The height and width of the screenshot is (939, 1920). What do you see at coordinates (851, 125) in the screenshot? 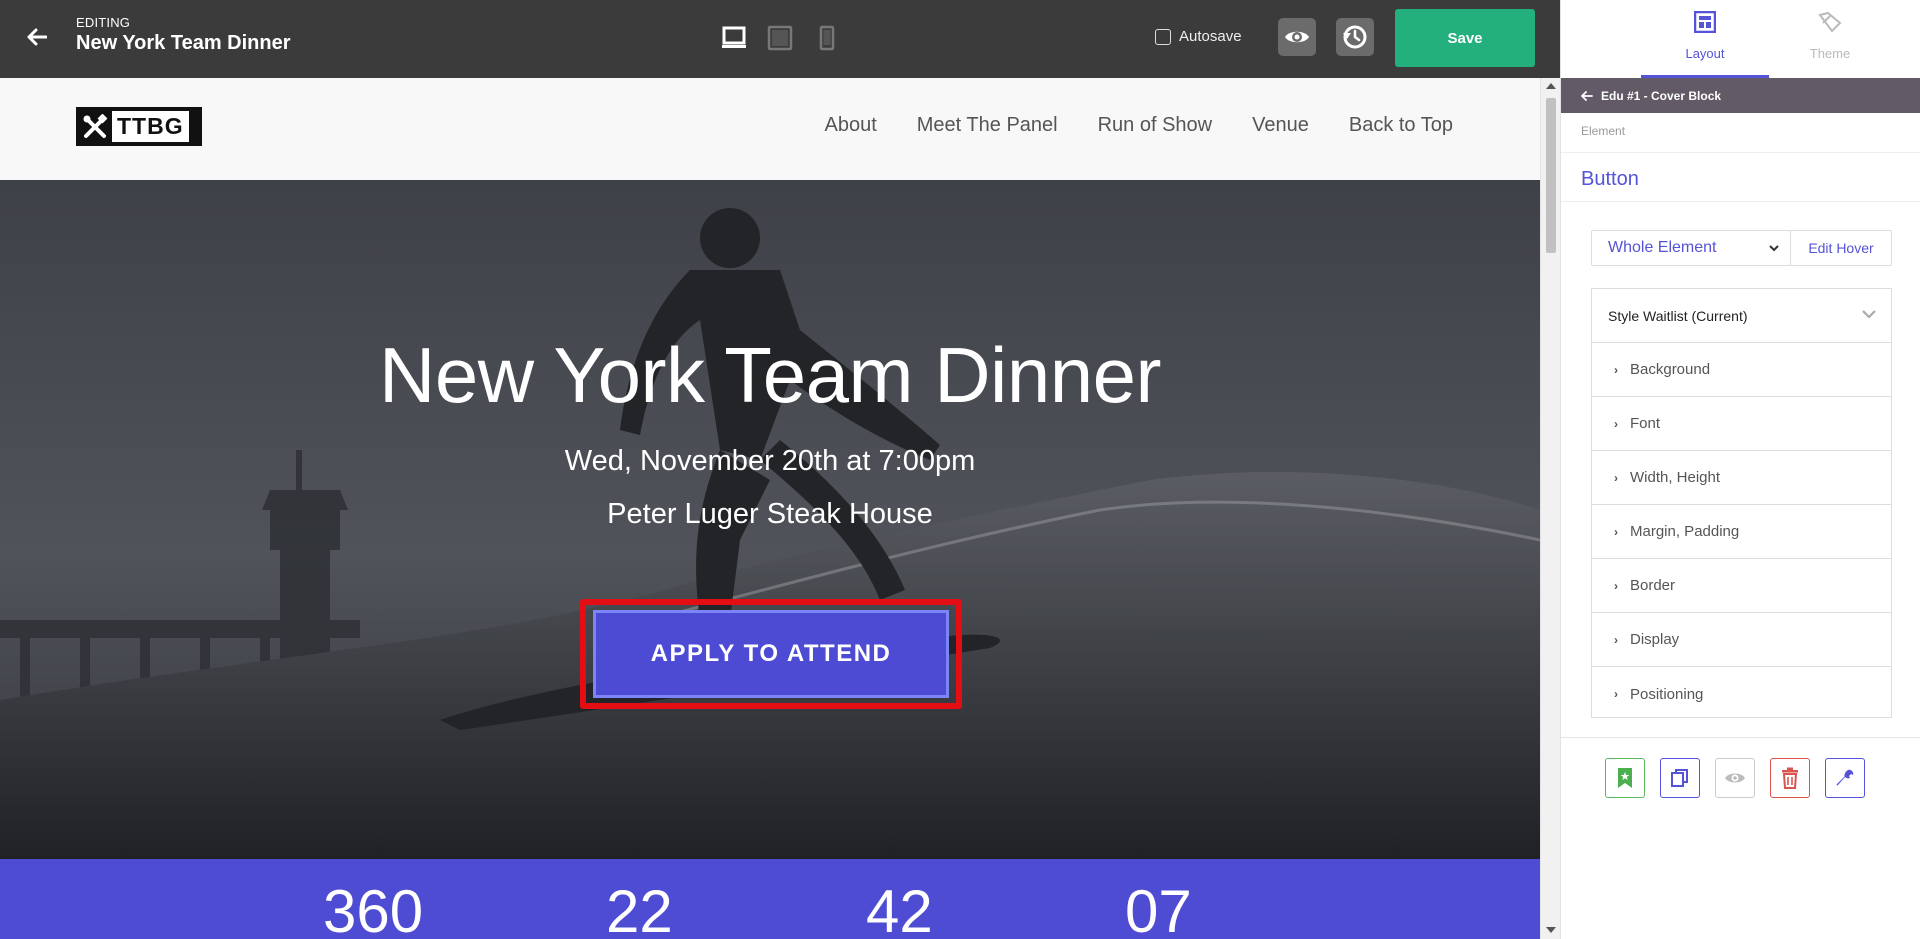
I see `nav-link-about: About` at bounding box center [851, 125].